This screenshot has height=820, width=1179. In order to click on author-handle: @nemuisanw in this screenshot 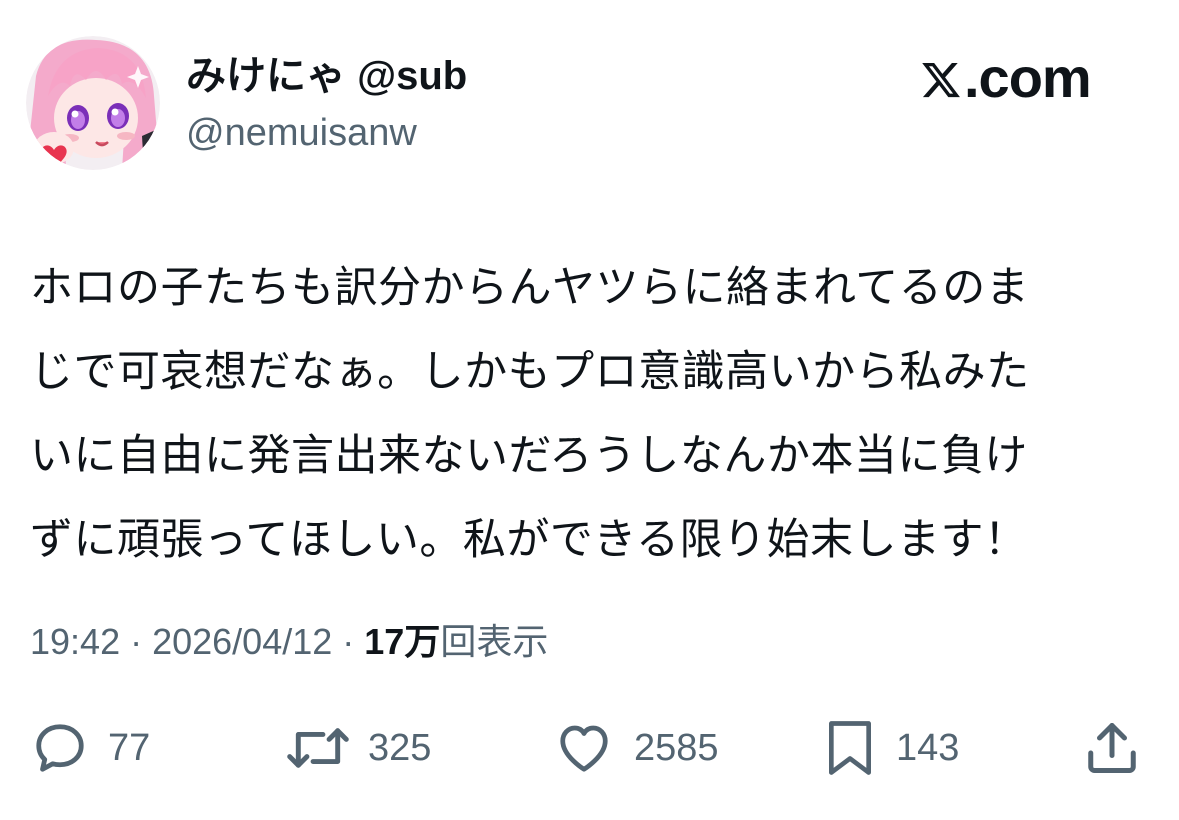, I will do `click(301, 133)`.